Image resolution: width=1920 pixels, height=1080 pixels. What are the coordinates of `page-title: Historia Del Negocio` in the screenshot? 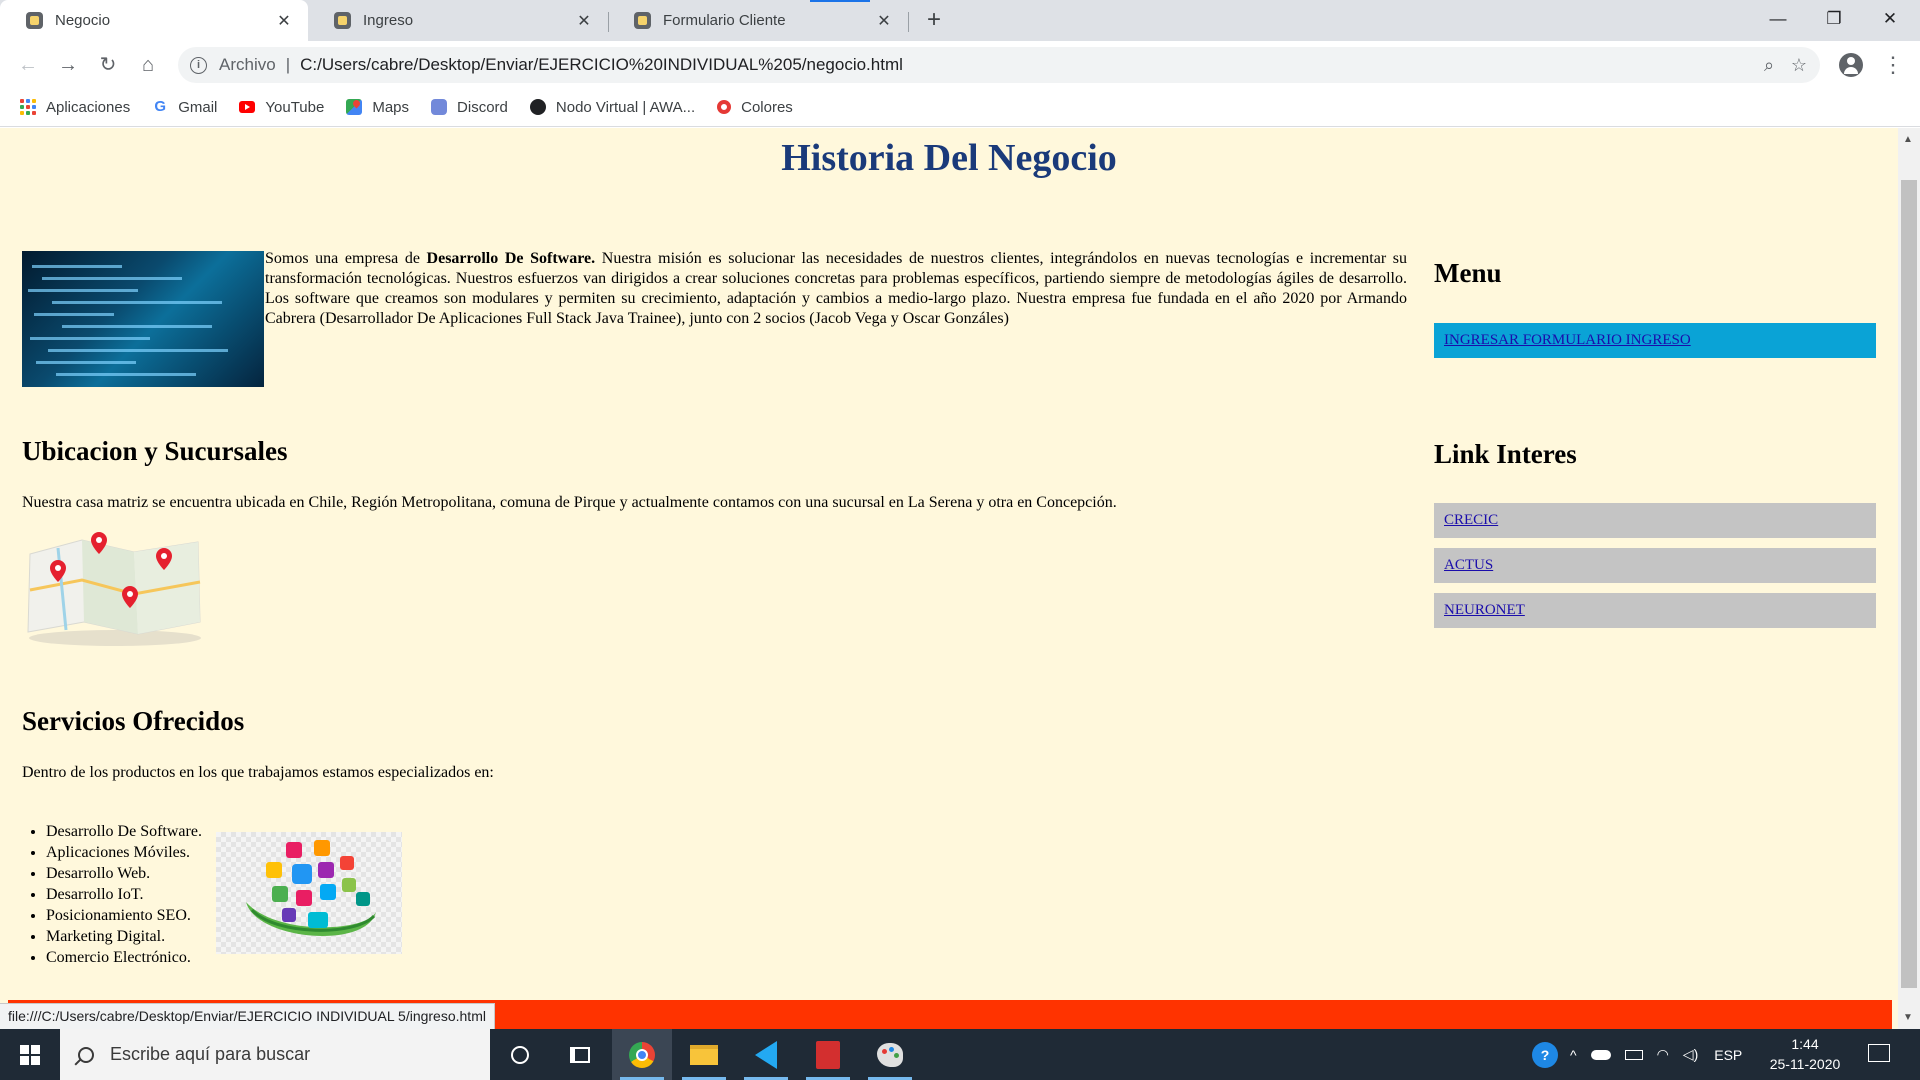 It's located at (949, 158).